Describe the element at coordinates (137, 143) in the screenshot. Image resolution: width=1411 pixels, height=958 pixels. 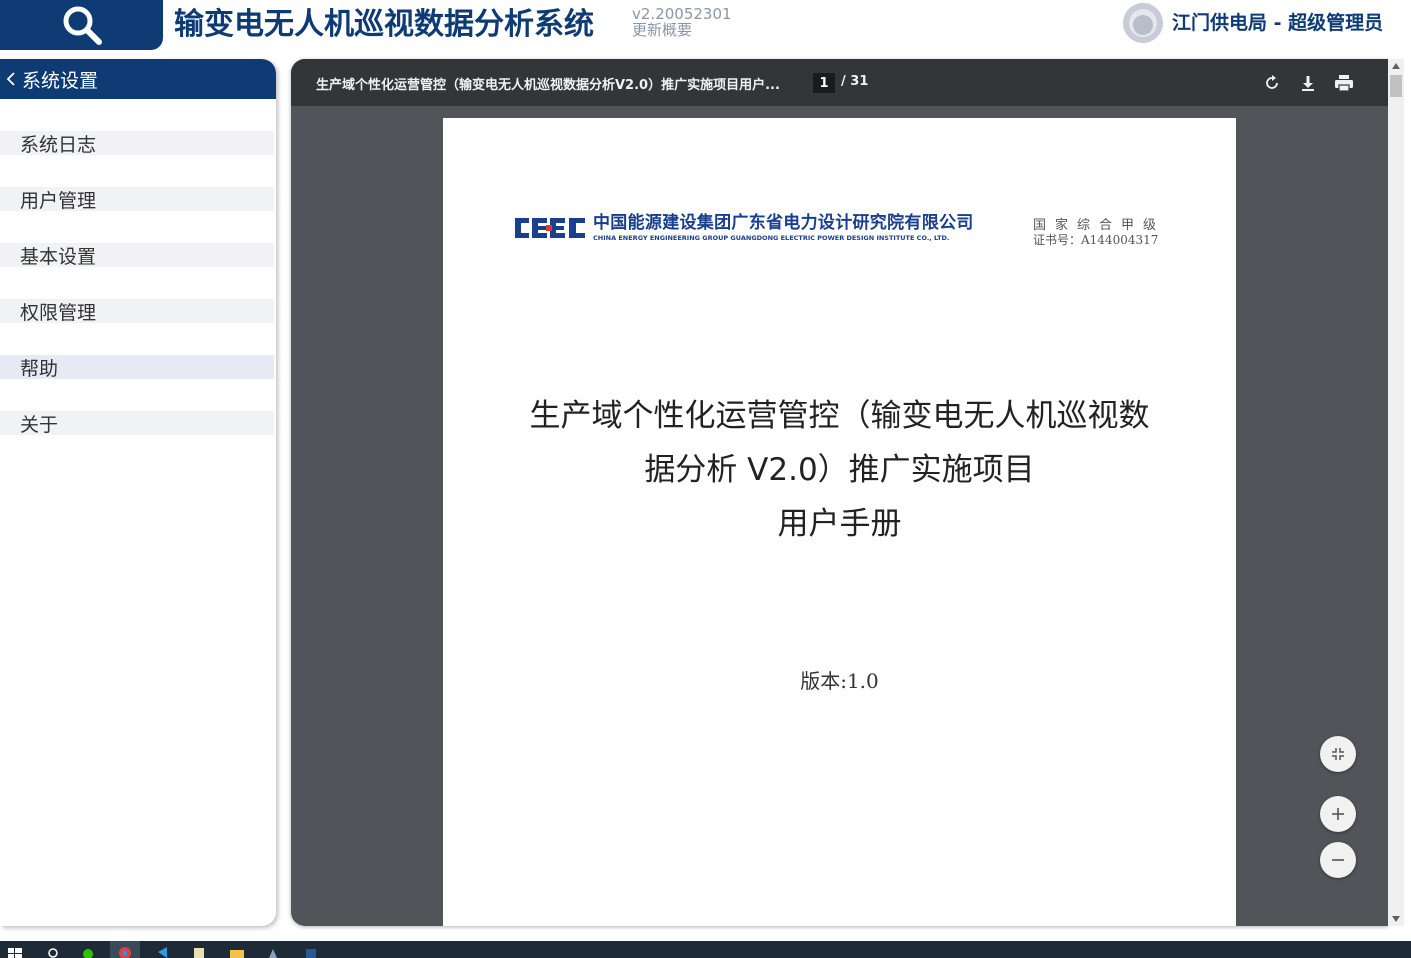
I see `sidebar-item-system-log: 系统日志` at that location.